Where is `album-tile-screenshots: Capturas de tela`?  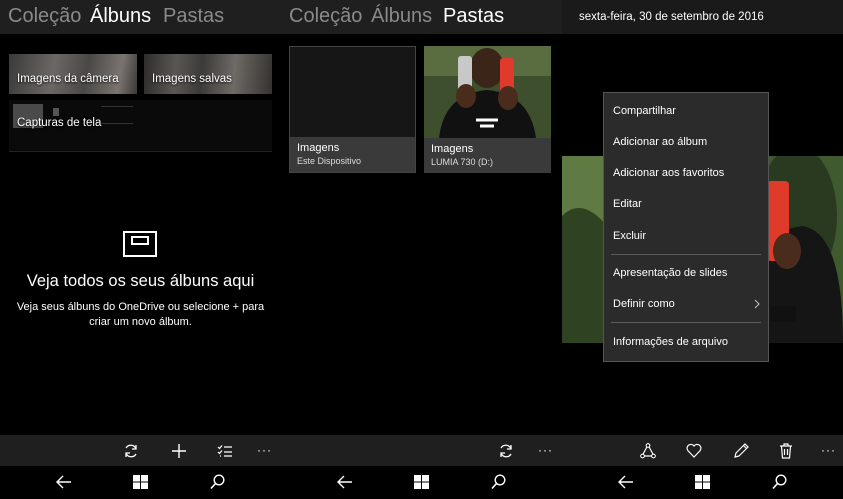
album-tile-screenshots: Capturas de tela is located at coordinates (140, 126).